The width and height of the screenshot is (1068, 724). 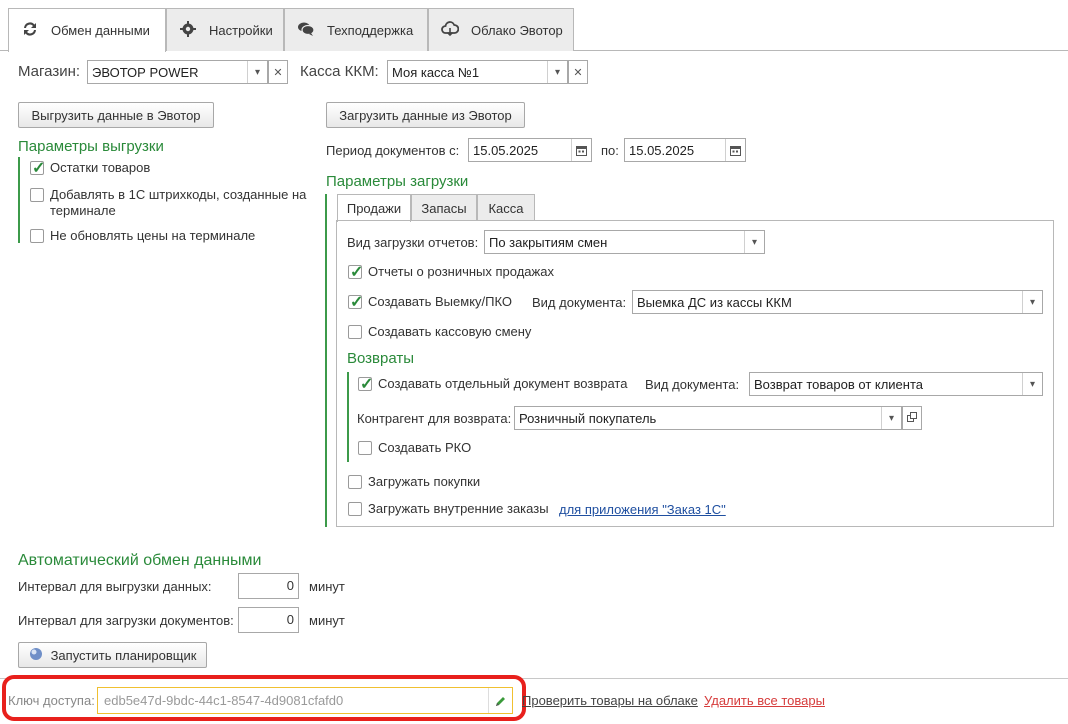 I want to click on import-interval-input: 0, so click(x=268, y=620).